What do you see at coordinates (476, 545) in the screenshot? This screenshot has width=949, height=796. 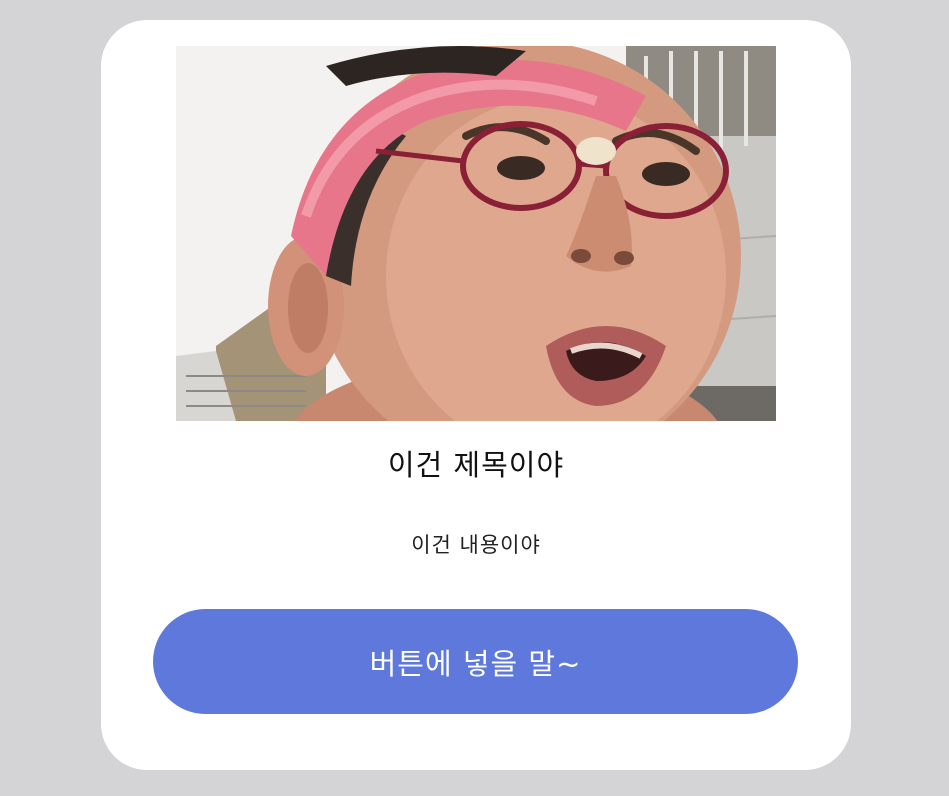 I see `card-content: 이건 내용이야` at bounding box center [476, 545].